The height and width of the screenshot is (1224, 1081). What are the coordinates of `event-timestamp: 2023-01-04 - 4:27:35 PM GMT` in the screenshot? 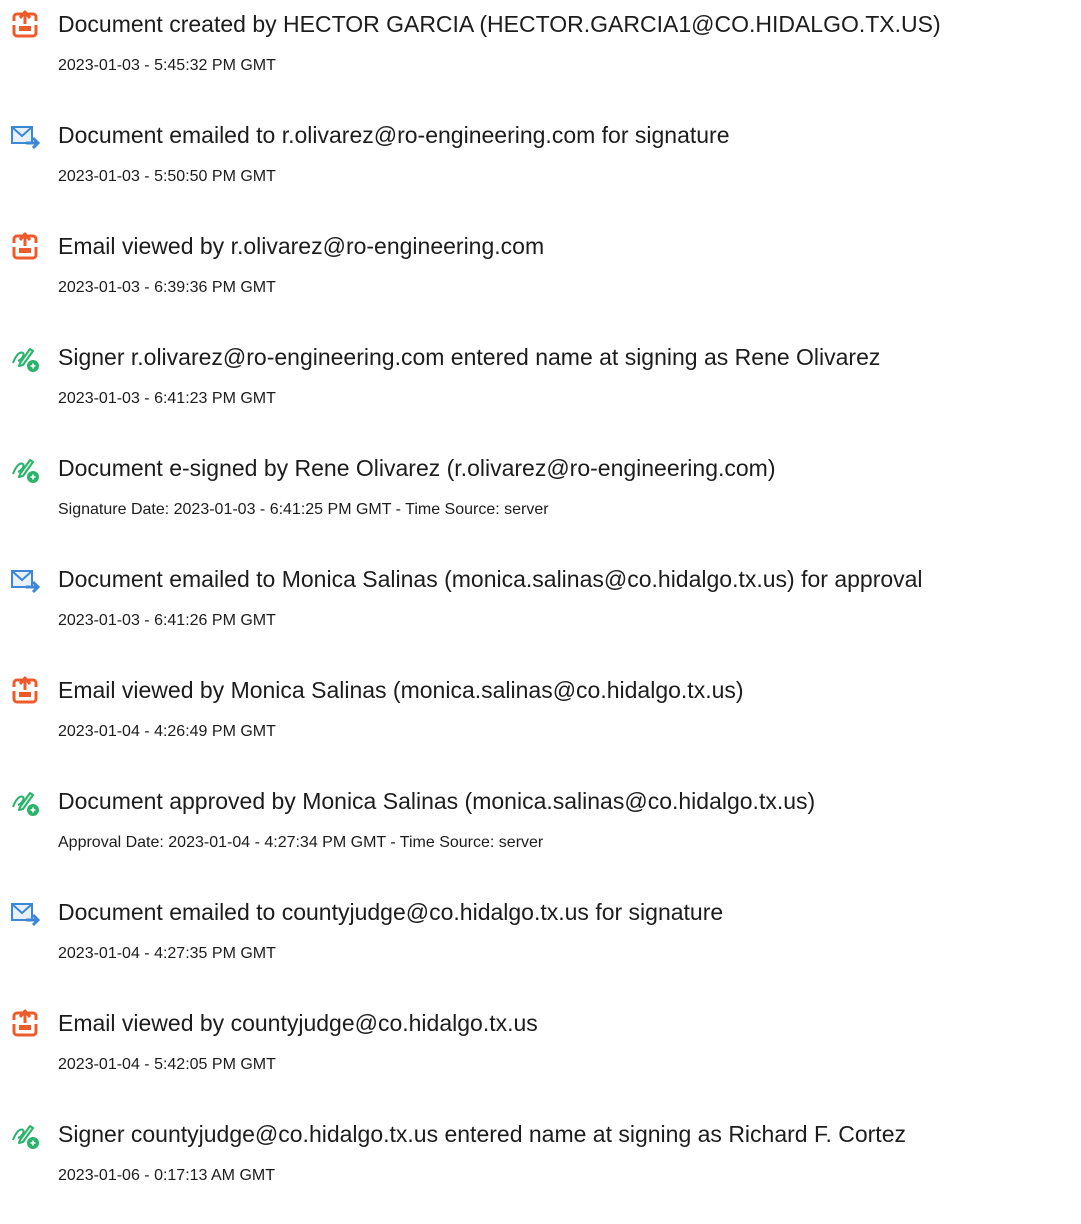 It's located at (167, 953).